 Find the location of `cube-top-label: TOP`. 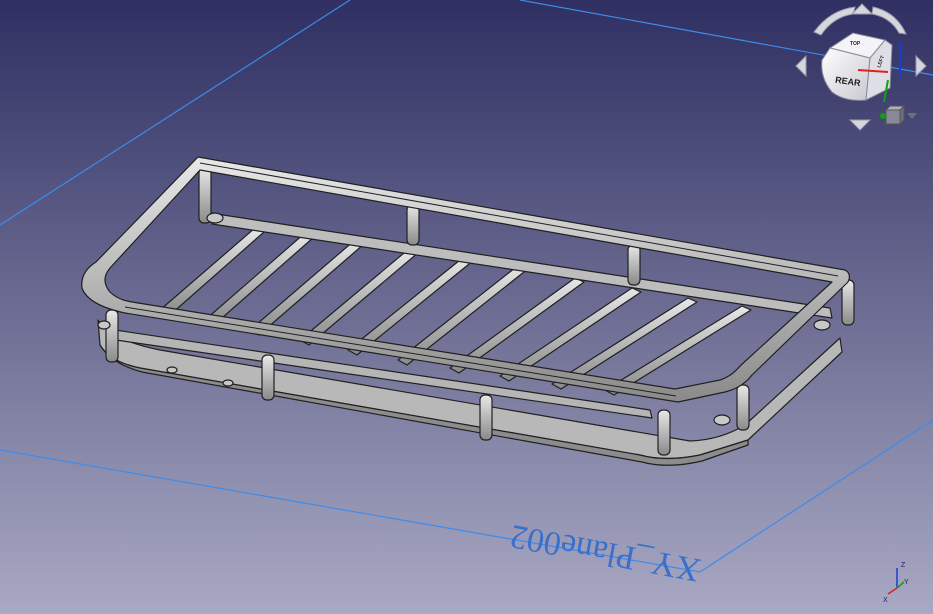

cube-top-label: TOP is located at coordinates (855, 44).